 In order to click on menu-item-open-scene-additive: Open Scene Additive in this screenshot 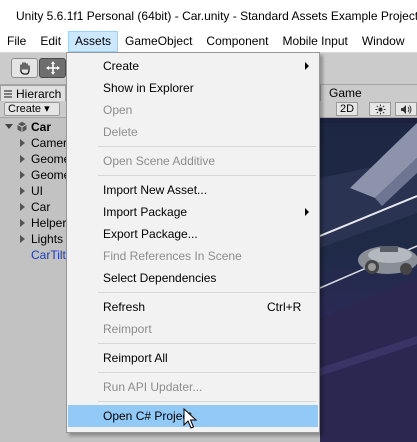, I will do `click(193, 161)`.